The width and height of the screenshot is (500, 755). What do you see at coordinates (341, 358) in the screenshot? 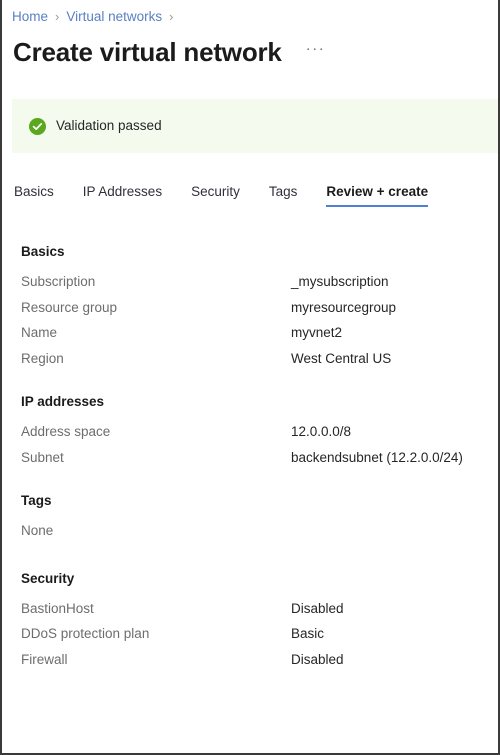
I see `row-value: West Central US` at bounding box center [341, 358].